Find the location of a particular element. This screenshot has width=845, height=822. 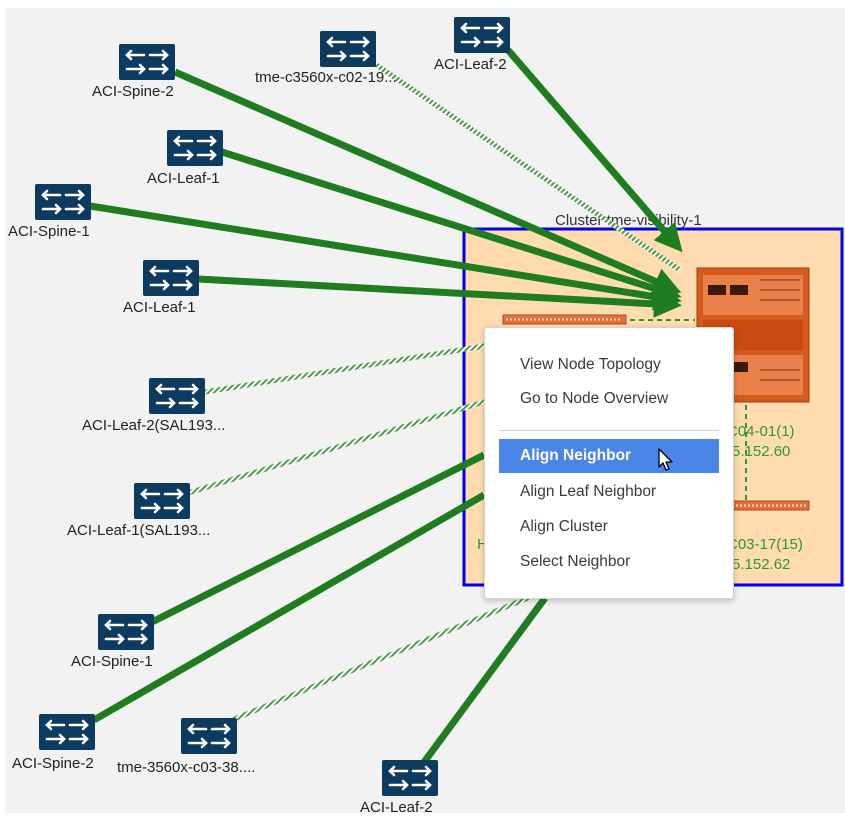

menu-item-view-node-topology: View Node Topology is located at coordinates (609, 365).